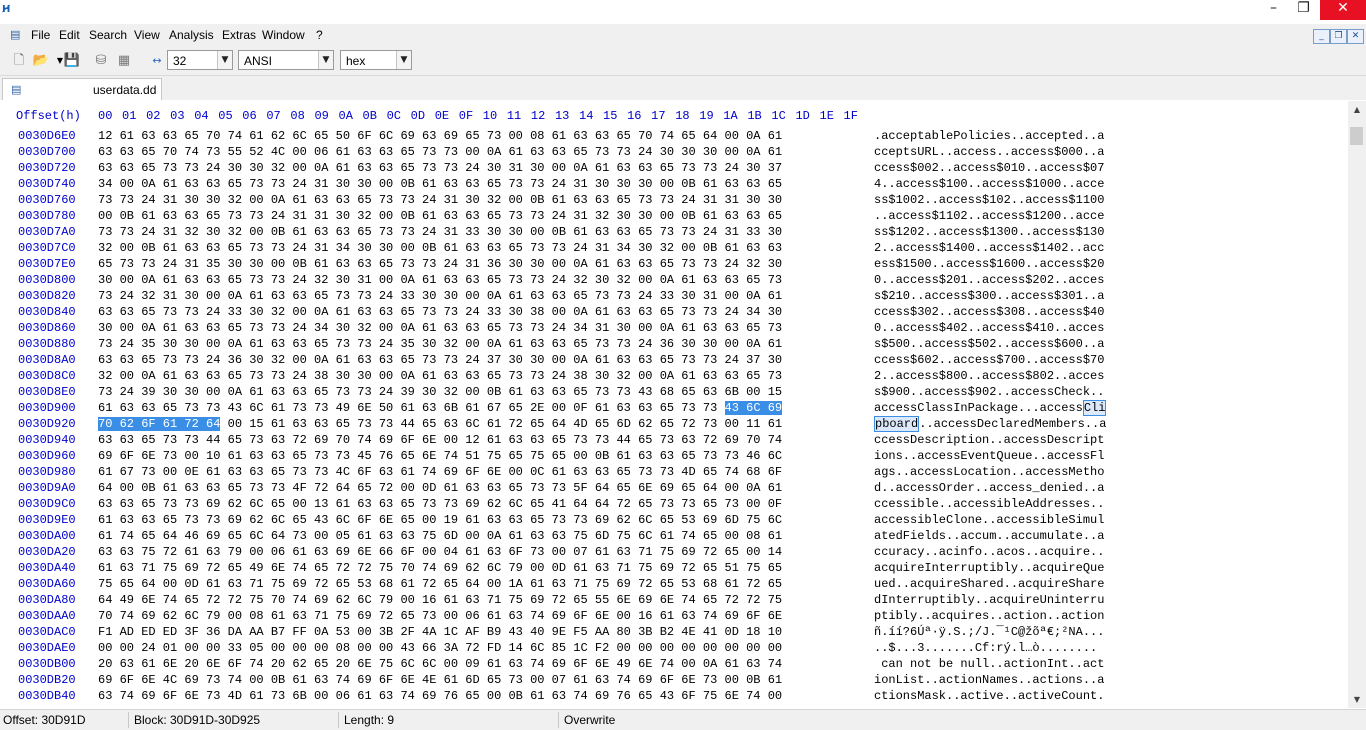 This screenshot has width=1366, height=730. Describe the element at coordinates (989, 248) in the screenshot. I see `row-ascii-text: 2..access$1400..access$1402..acc` at that location.